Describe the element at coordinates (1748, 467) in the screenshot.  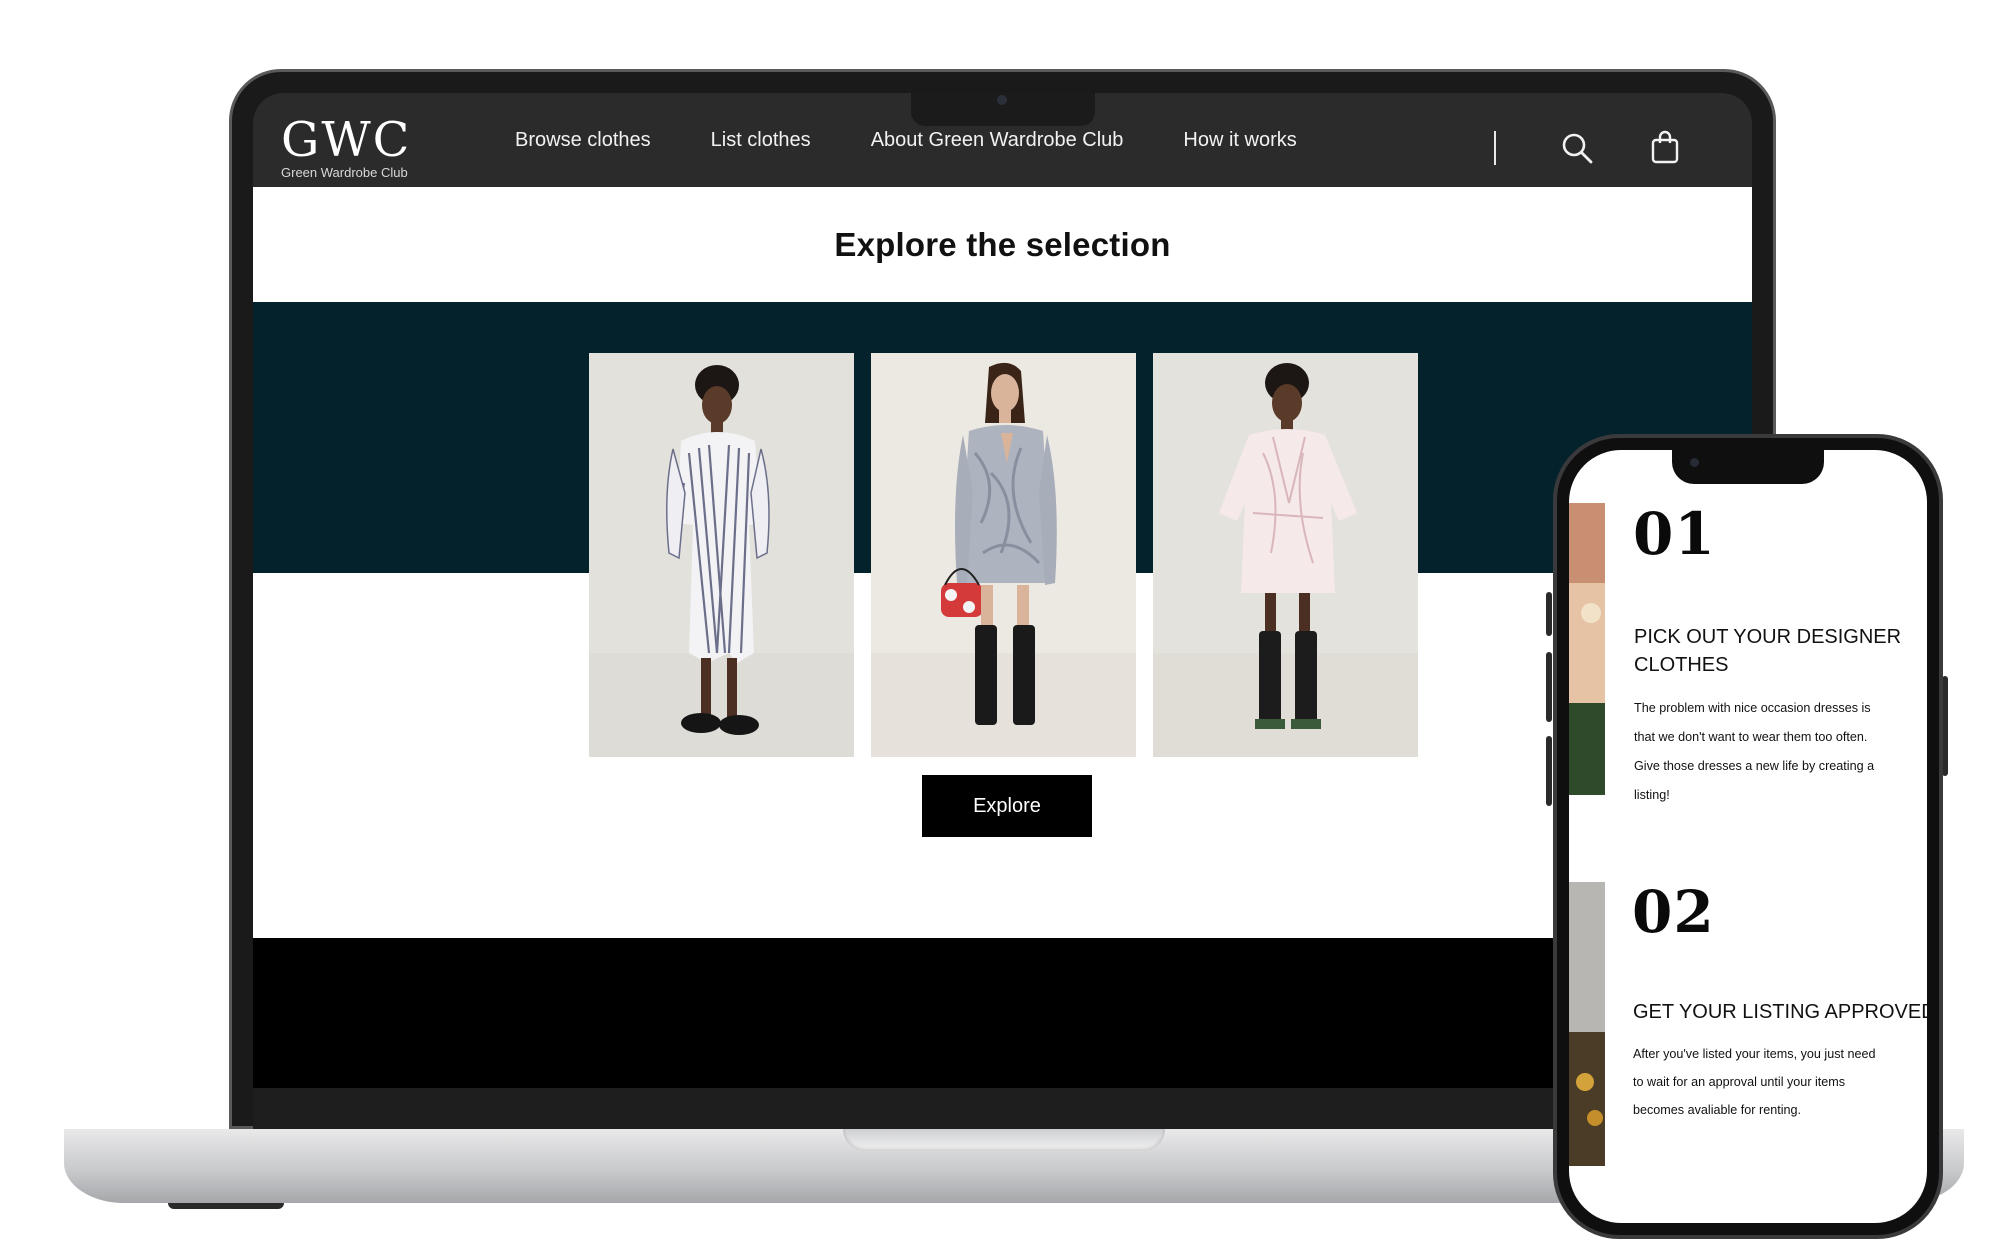
I see `phone-notch` at that location.